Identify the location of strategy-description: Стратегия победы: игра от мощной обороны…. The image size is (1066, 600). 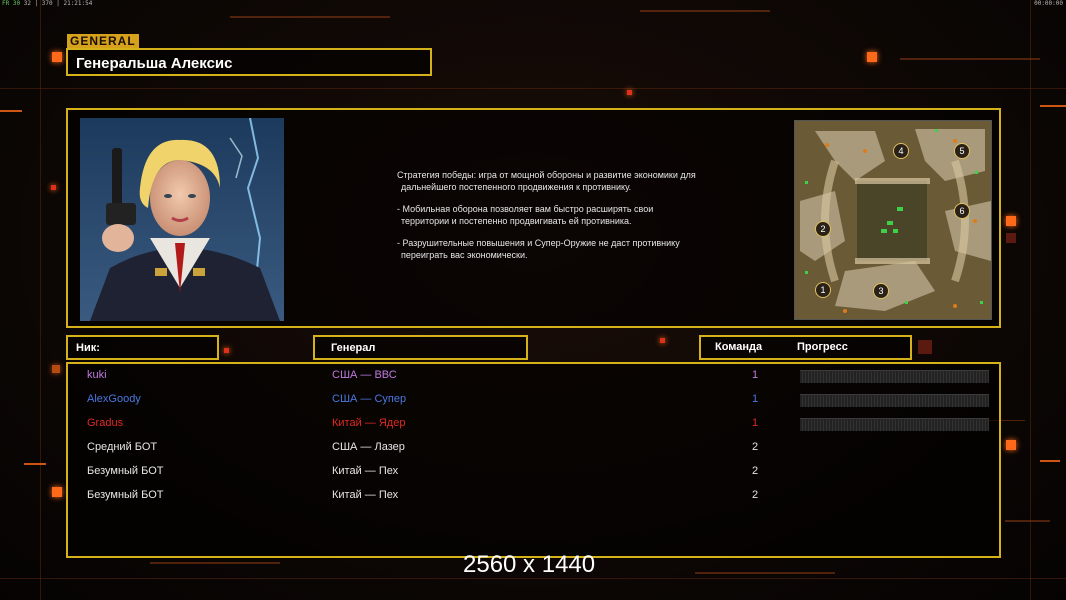
(547, 221).